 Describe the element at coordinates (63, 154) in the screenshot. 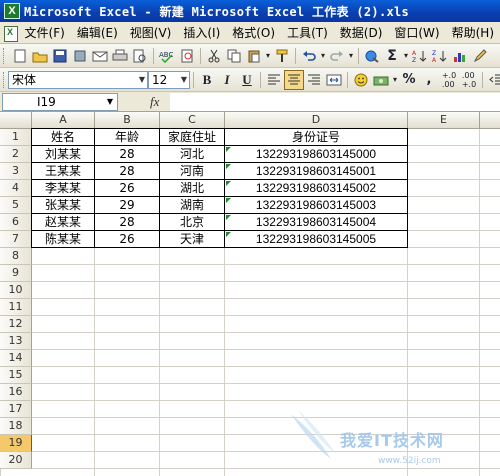

I see `table-cell: 刘某某` at that location.